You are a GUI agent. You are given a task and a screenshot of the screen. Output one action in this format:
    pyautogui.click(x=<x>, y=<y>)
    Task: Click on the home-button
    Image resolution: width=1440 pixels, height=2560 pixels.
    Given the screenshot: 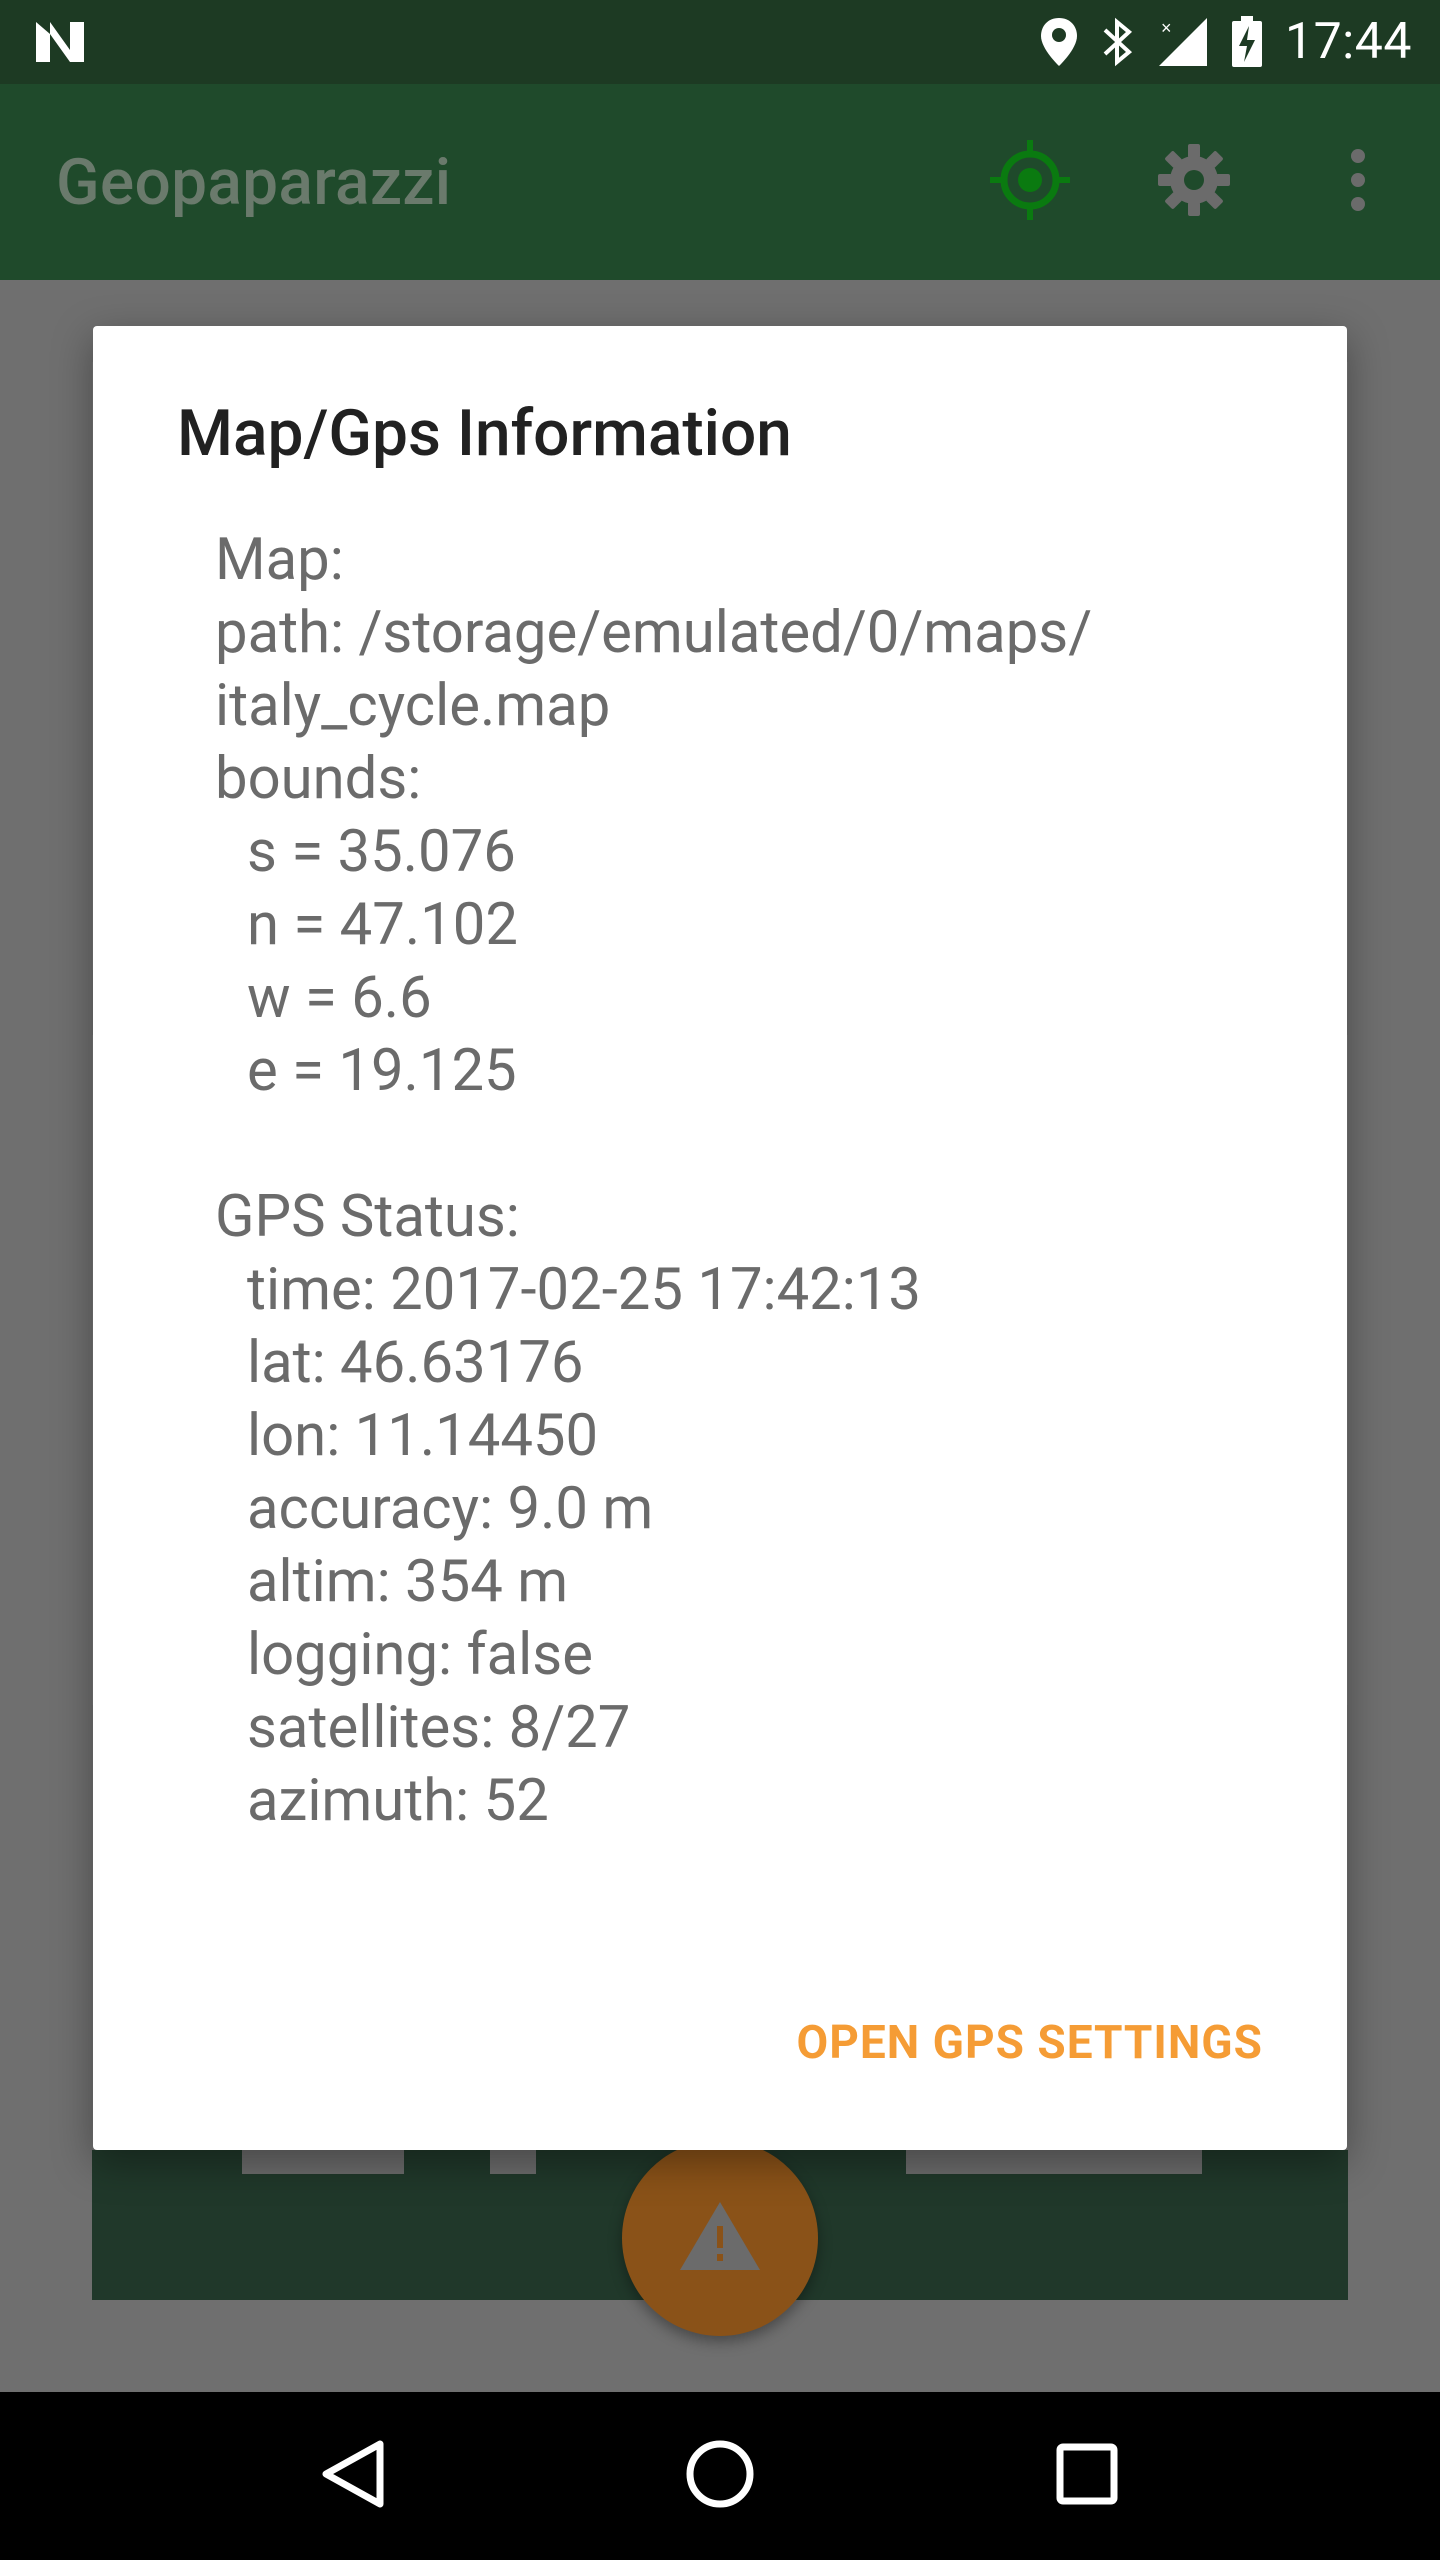 What is the action you would take?
    pyautogui.click(x=720, y=2476)
    